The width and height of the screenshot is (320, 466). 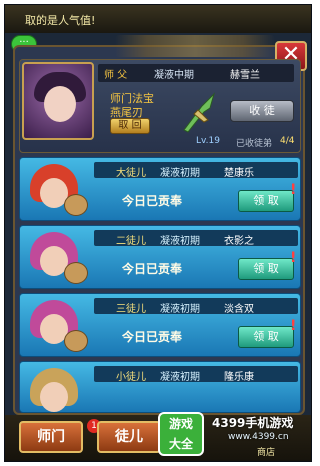 What do you see at coordinates (160, 325) in the screenshot?
I see `disciple-row-3: 三徒儿 凝液初期 淡含双 今日已贡奉 领 取 !` at bounding box center [160, 325].